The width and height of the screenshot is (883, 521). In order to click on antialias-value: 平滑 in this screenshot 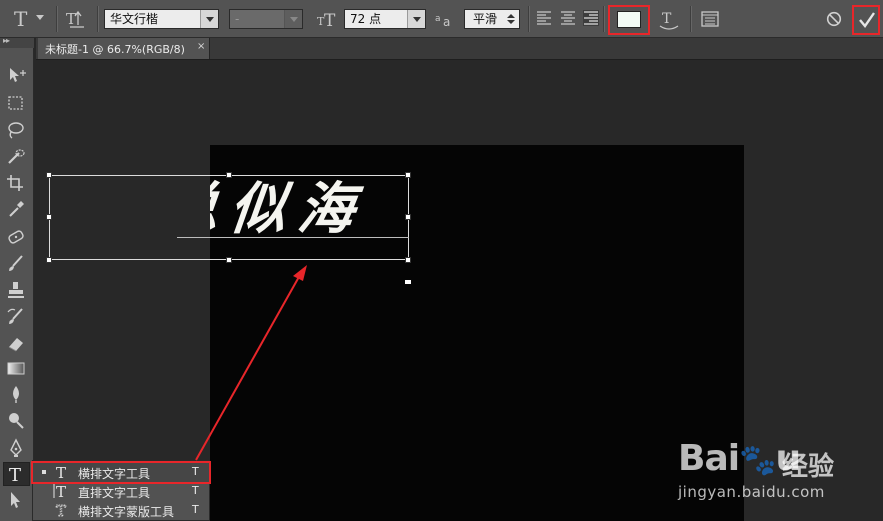, I will do `click(485, 19)`.